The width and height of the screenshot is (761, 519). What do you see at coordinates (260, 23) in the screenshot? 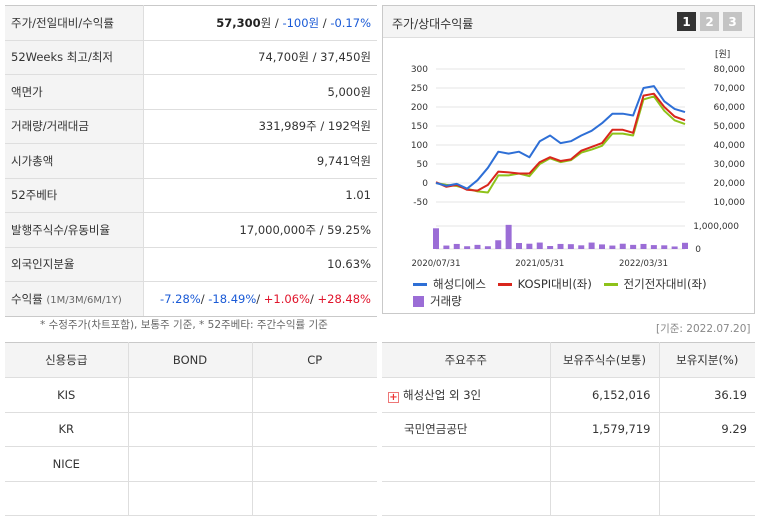
I see `price-value: 57,300원 / -100원 / -0.17%` at bounding box center [260, 23].